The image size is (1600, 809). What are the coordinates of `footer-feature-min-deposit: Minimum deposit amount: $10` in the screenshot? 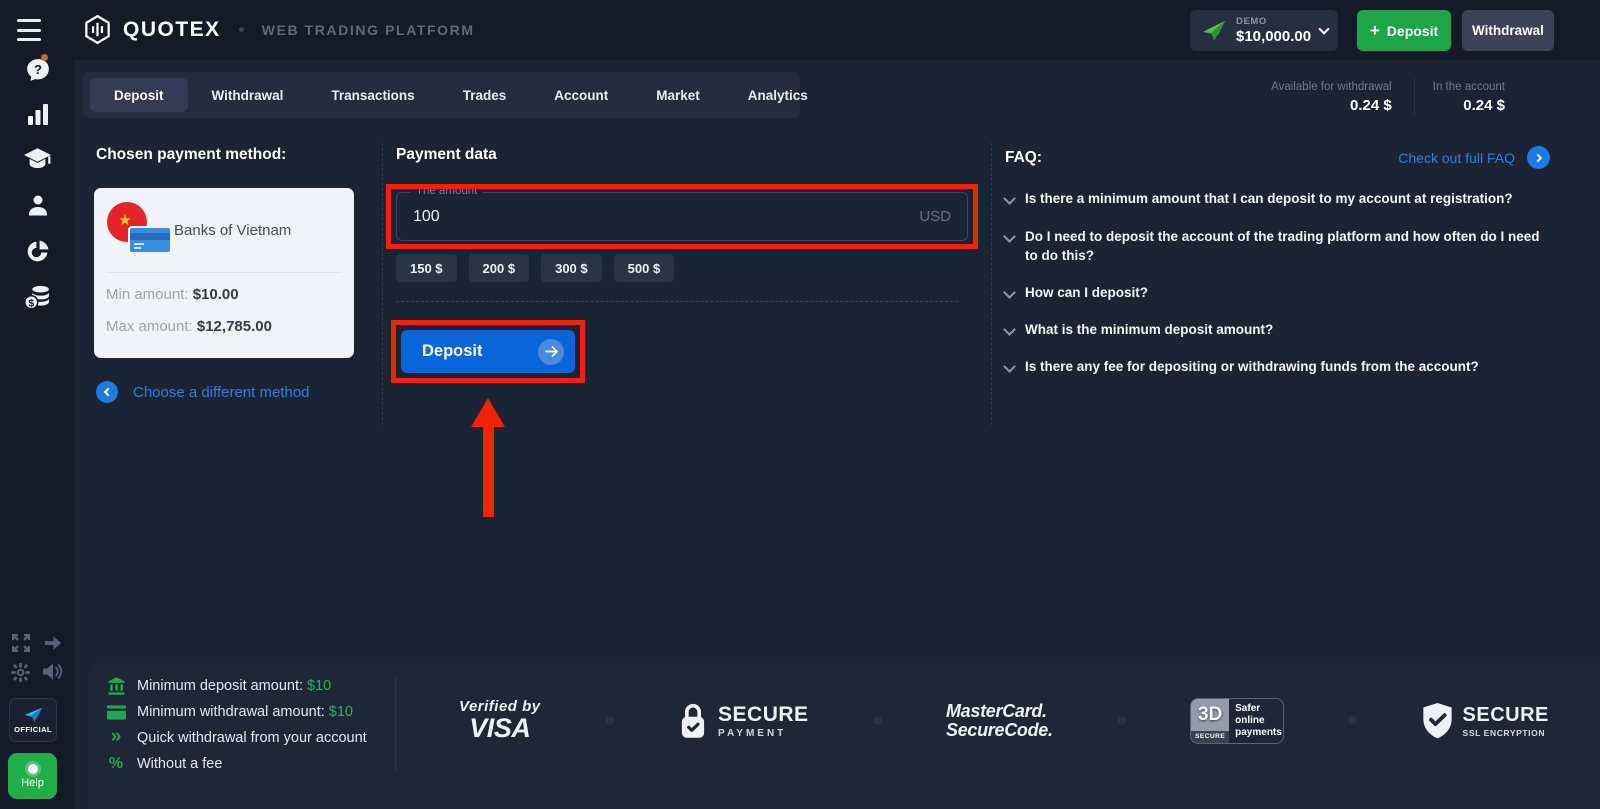 It's located at (218, 686).